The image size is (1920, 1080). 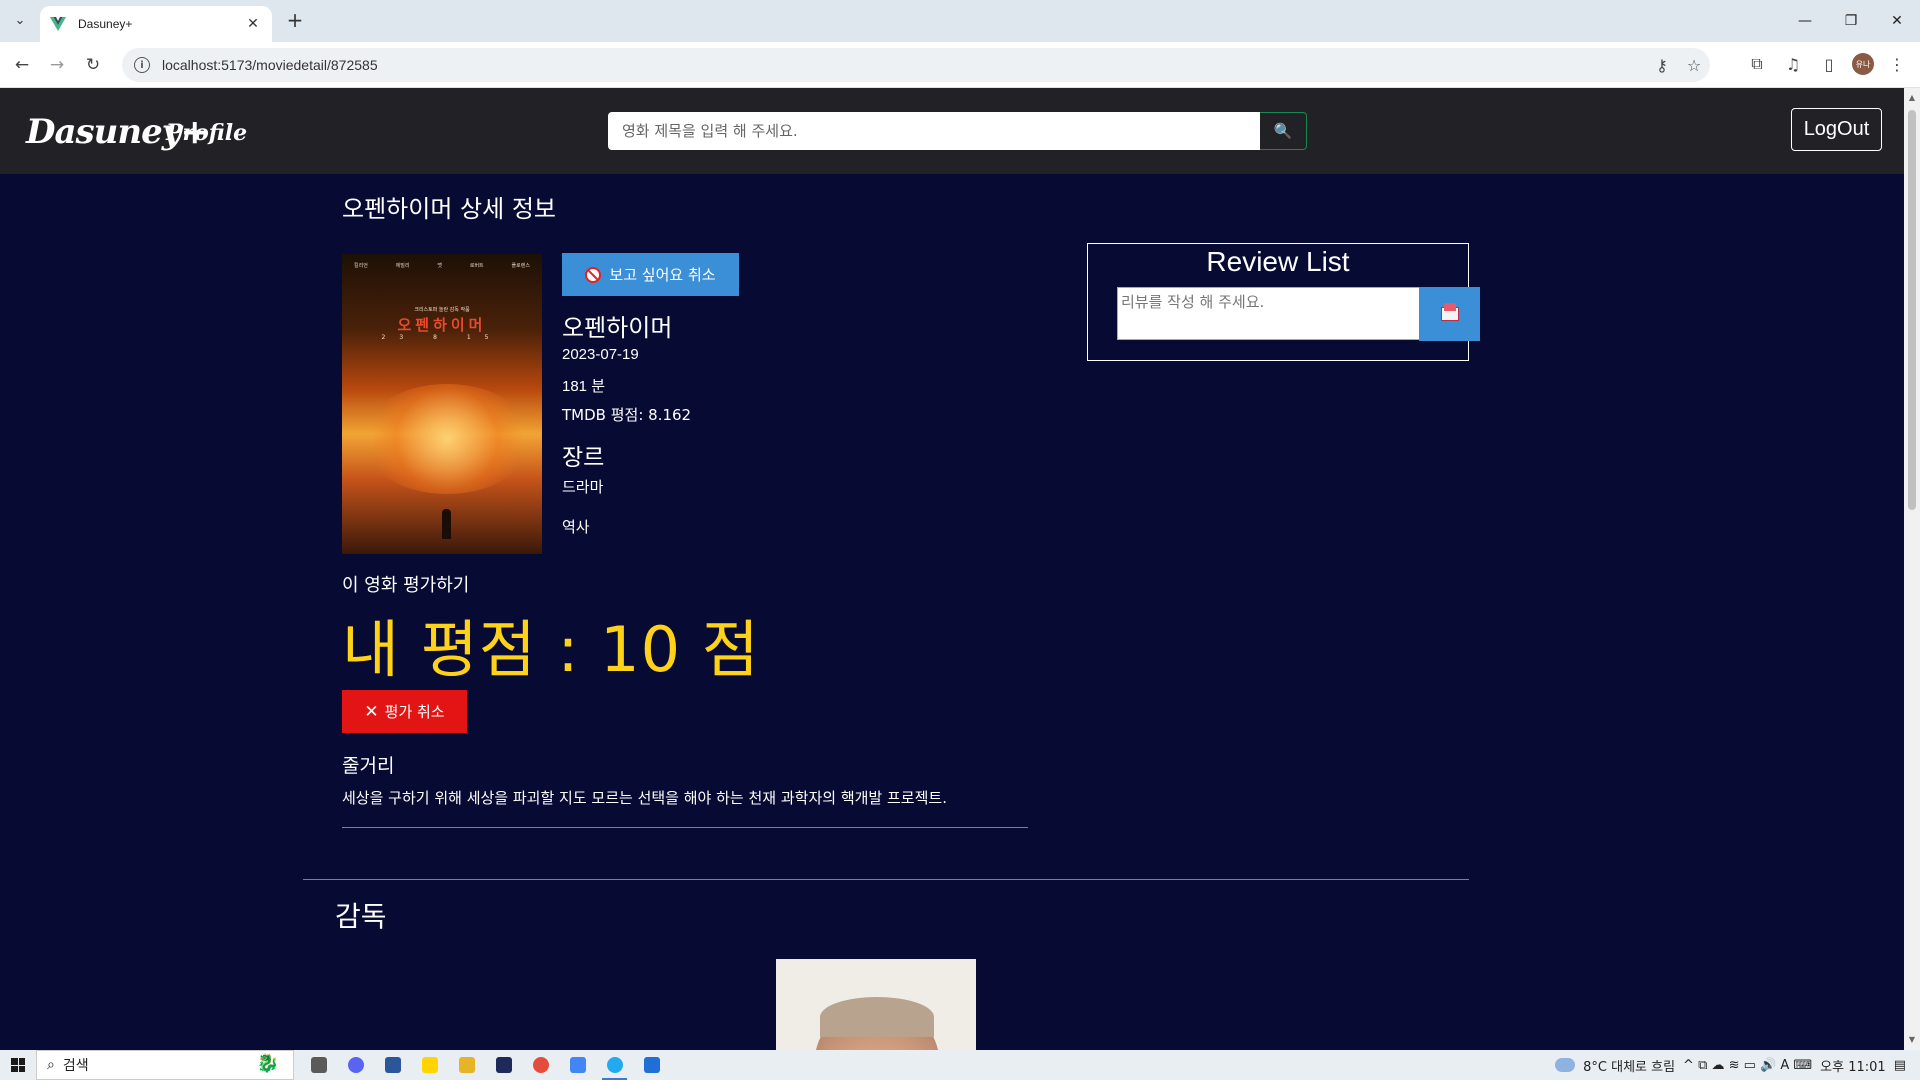 I want to click on synopsis-heading: 줄거리, so click(x=368, y=766).